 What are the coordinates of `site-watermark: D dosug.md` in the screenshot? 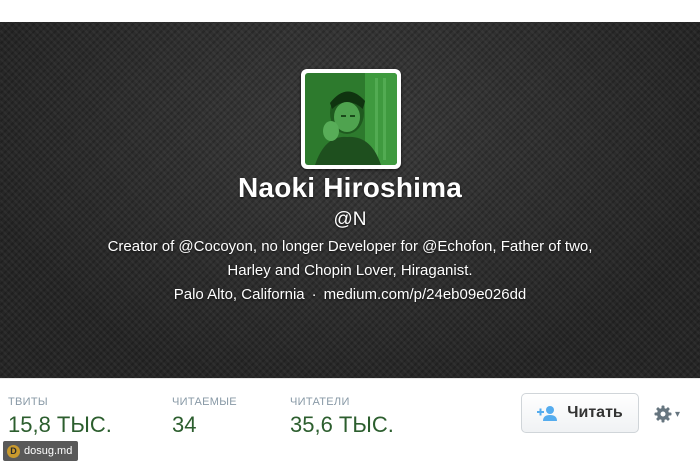 It's located at (41, 451).